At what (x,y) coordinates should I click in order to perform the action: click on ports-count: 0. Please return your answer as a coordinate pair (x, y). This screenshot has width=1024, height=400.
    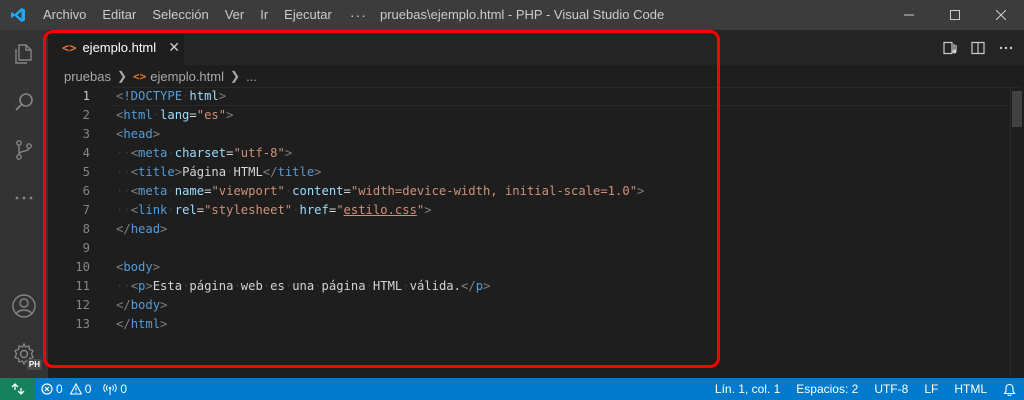
    Looking at the image, I should click on (124, 389).